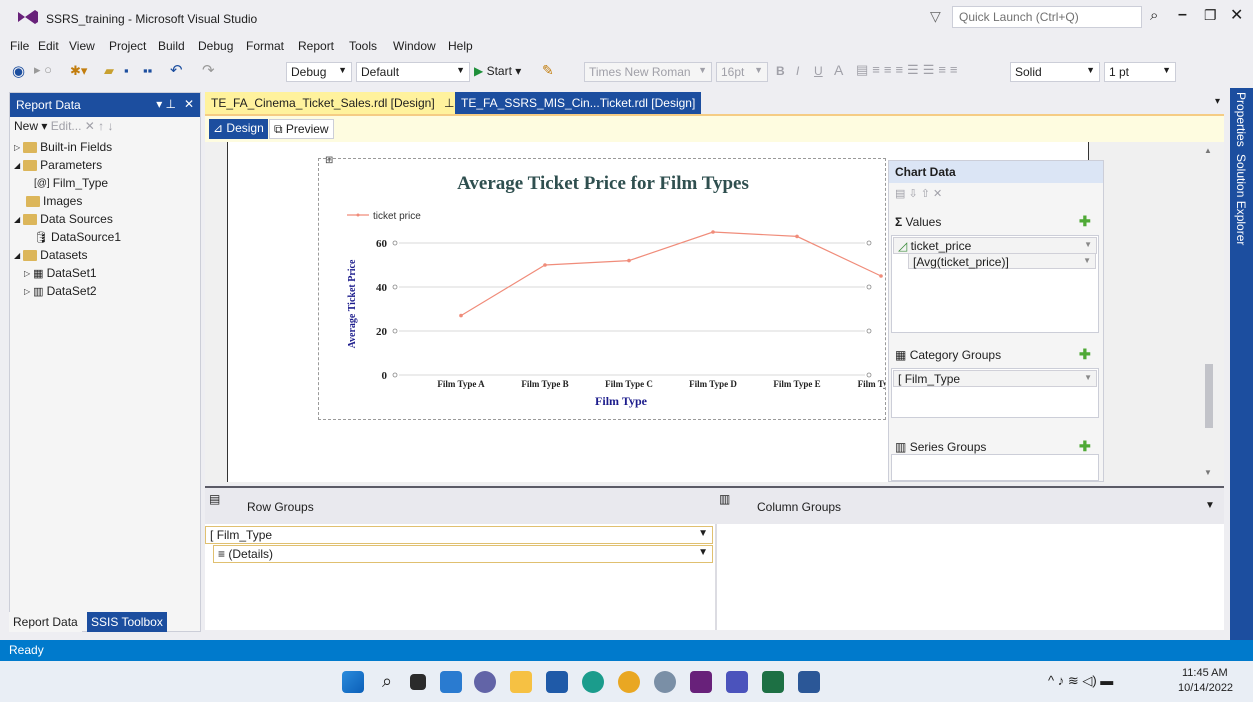  What do you see at coordinates (316, 46) in the screenshot?
I see `menu-report: Report` at bounding box center [316, 46].